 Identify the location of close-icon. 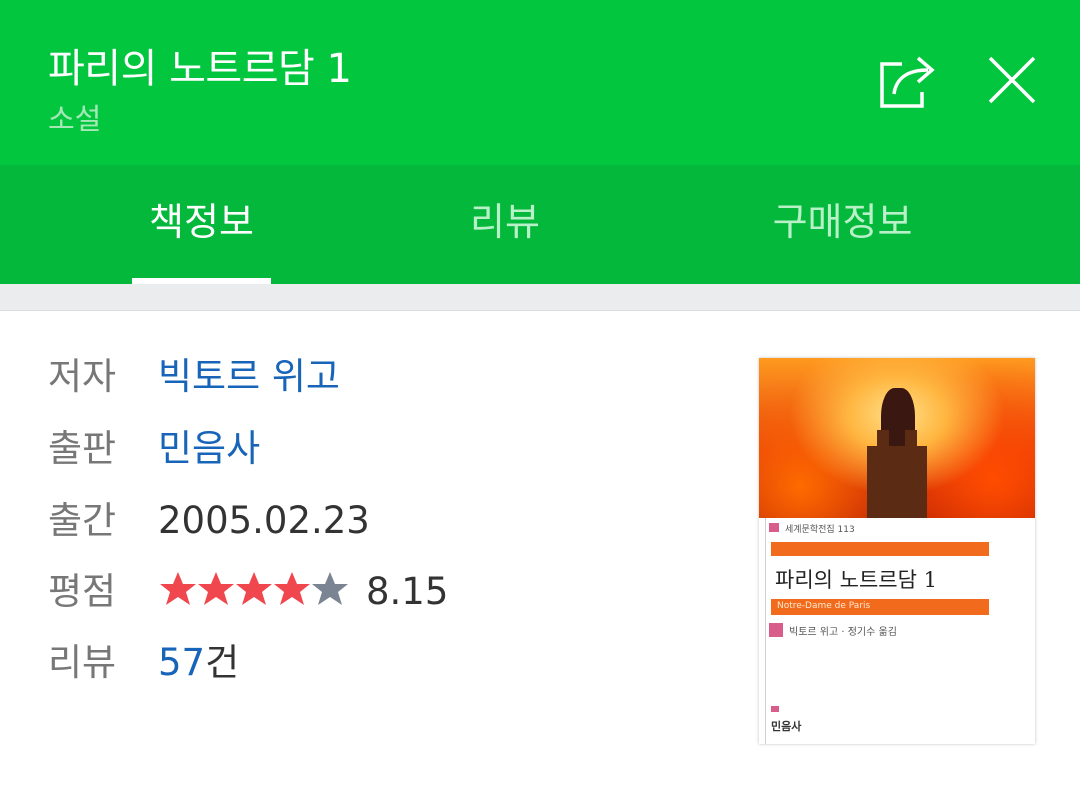
(1012, 80).